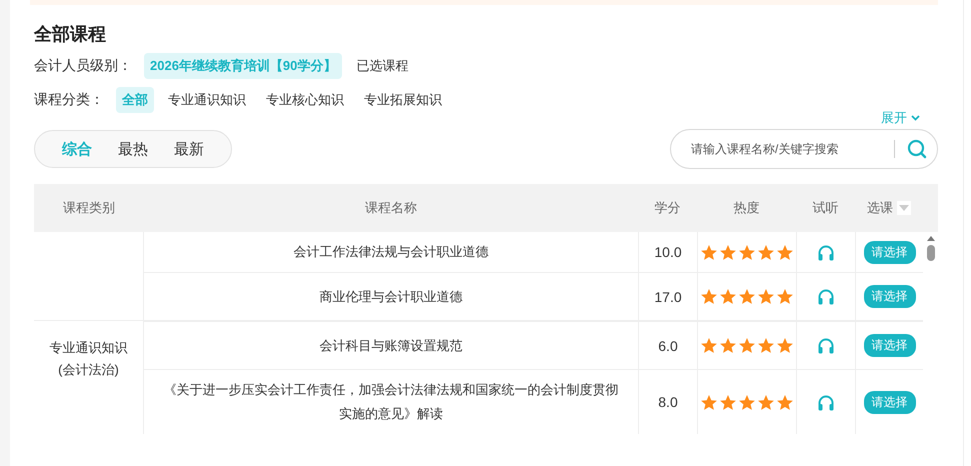  What do you see at coordinates (135, 100) in the screenshot?
I see `category-option: 全部` at bounding box center [135, 100].